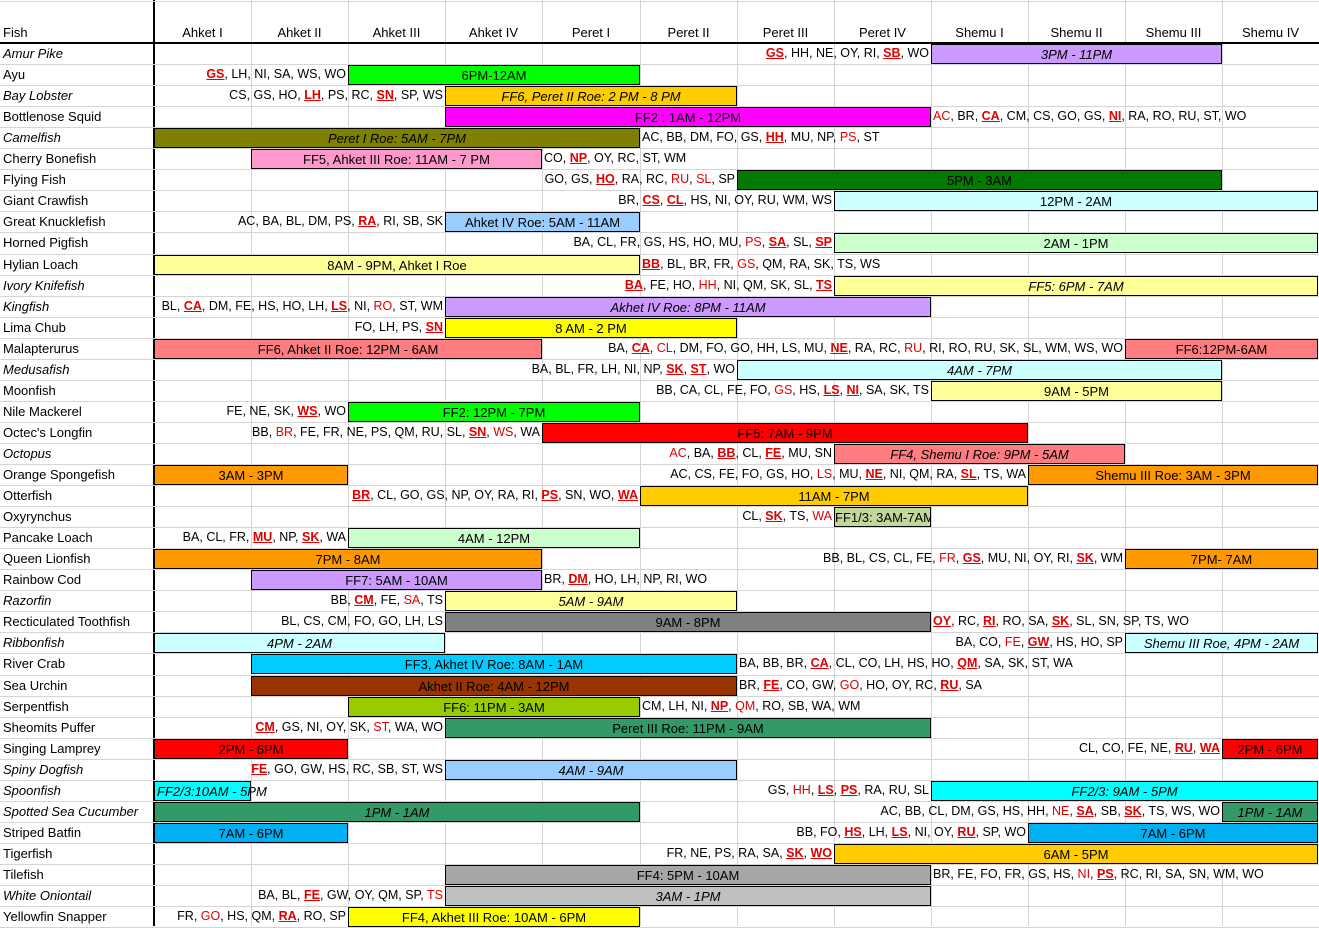 The width and height of the screenshot is (1319, 928). Describe the element at coordinates (76, 95) in the screenshot. I see `fish-name: Bay Lobster` at that location.